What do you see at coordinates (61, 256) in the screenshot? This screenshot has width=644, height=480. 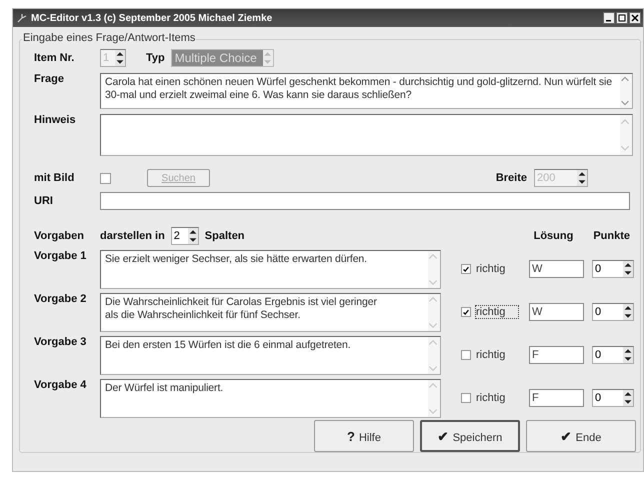 I see `option-label: Vorgabe 1` at bounding box center [61, 256].